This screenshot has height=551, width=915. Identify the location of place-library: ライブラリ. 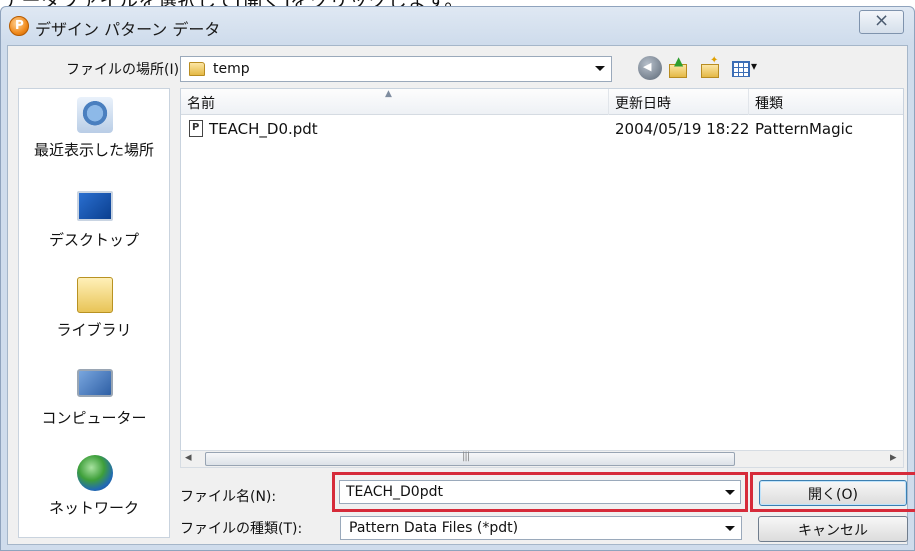
(94, 315).